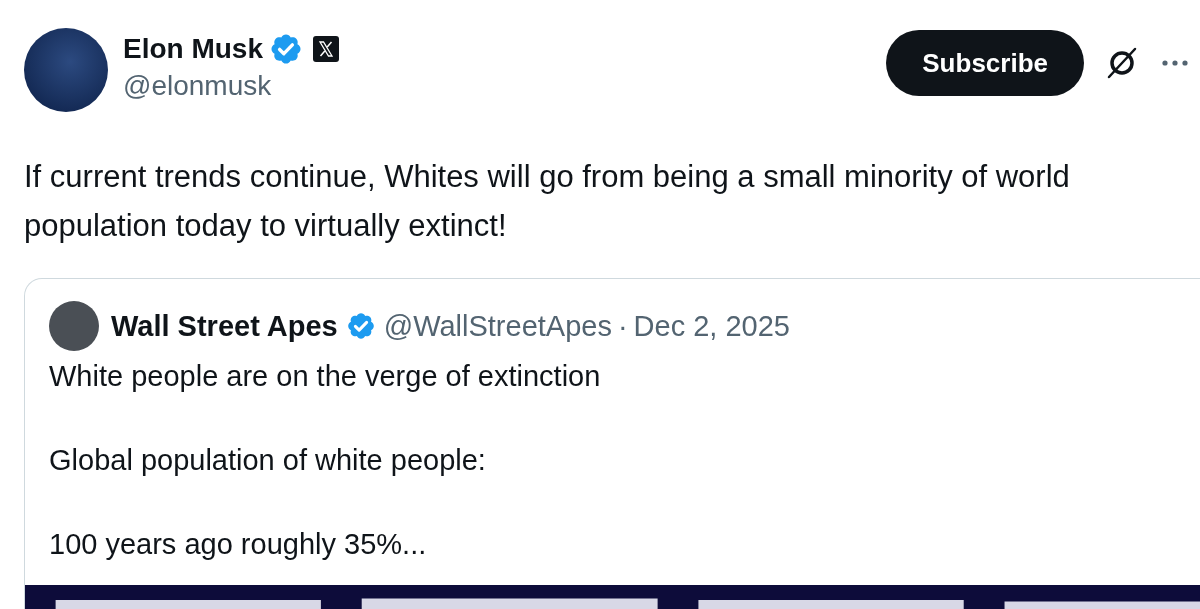  What do you see at coordinates (325, 376) in the screenshot?
I see `quoted-post-text: White people are on the verge of extinction` at bounding box center [325, 376].